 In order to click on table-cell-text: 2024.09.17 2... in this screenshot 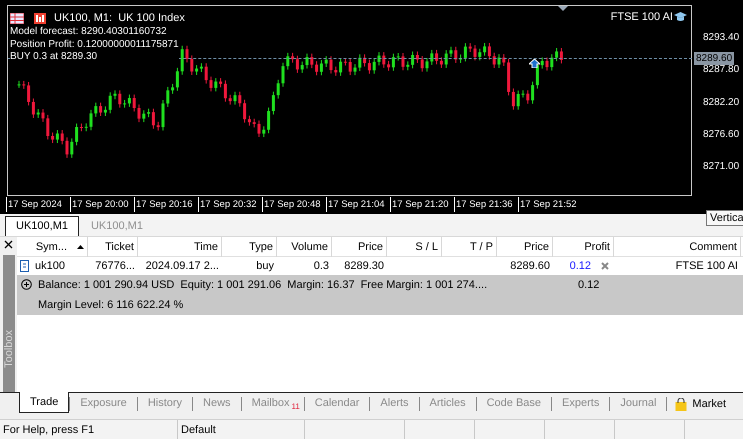, I will do `click(182, 266)`.